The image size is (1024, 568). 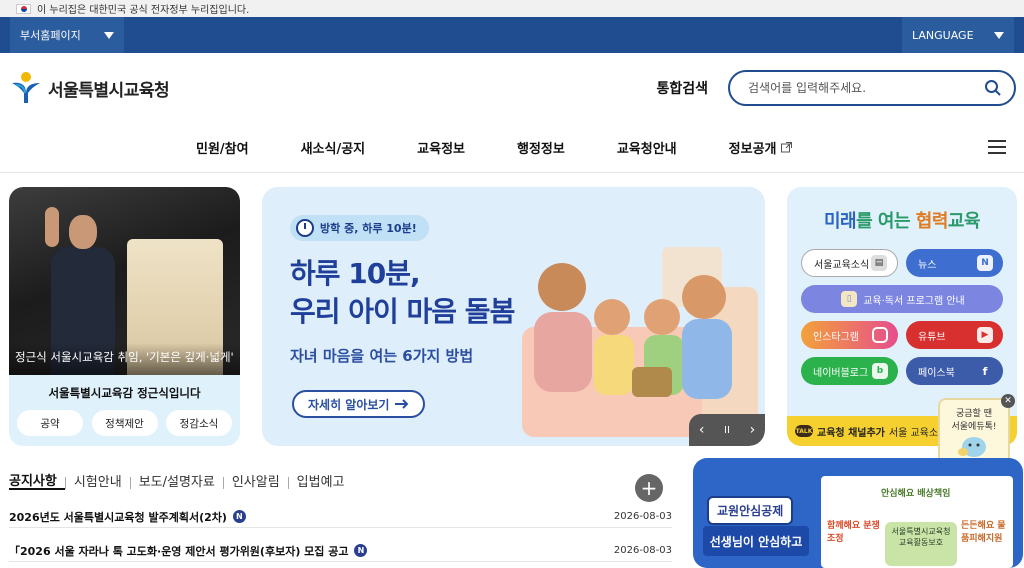 What do you see at coordinates (199, 423) in the screenshot?
I see `superintendent-news-button: 정감소식` at bounding box center [199, 423].